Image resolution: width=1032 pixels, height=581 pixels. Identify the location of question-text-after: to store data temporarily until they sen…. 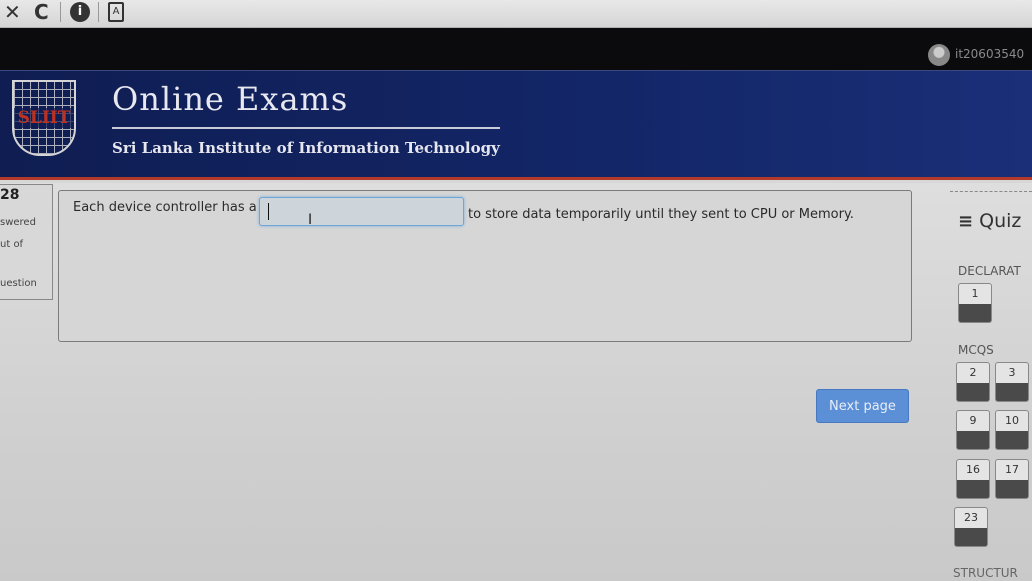
(661, 214).